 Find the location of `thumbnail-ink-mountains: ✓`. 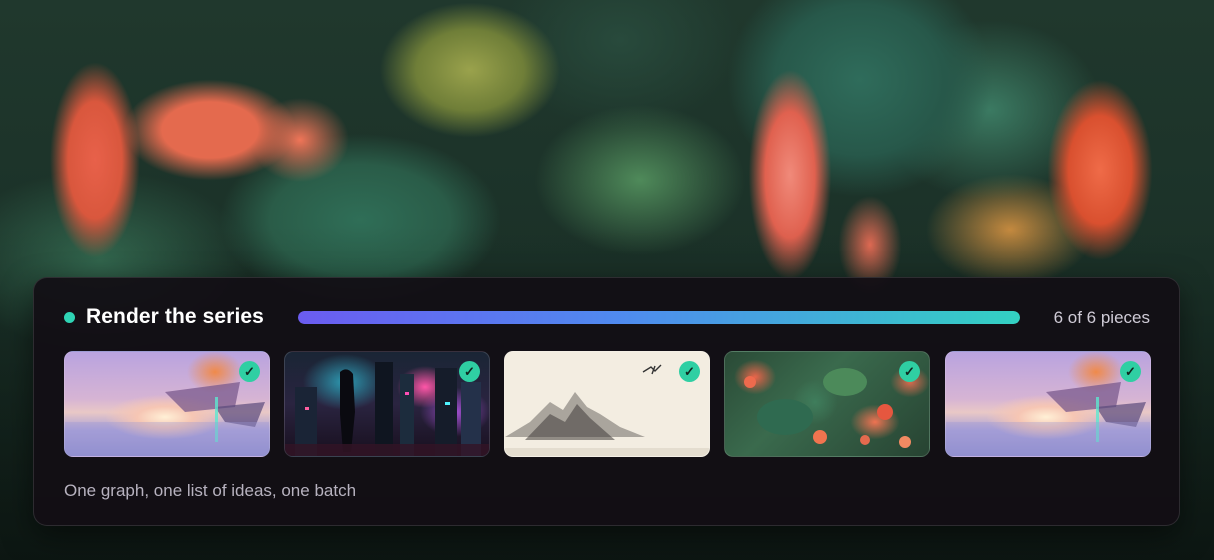

thumbnail-ink-mountains: ✓ is located at coordinates (607, 404).